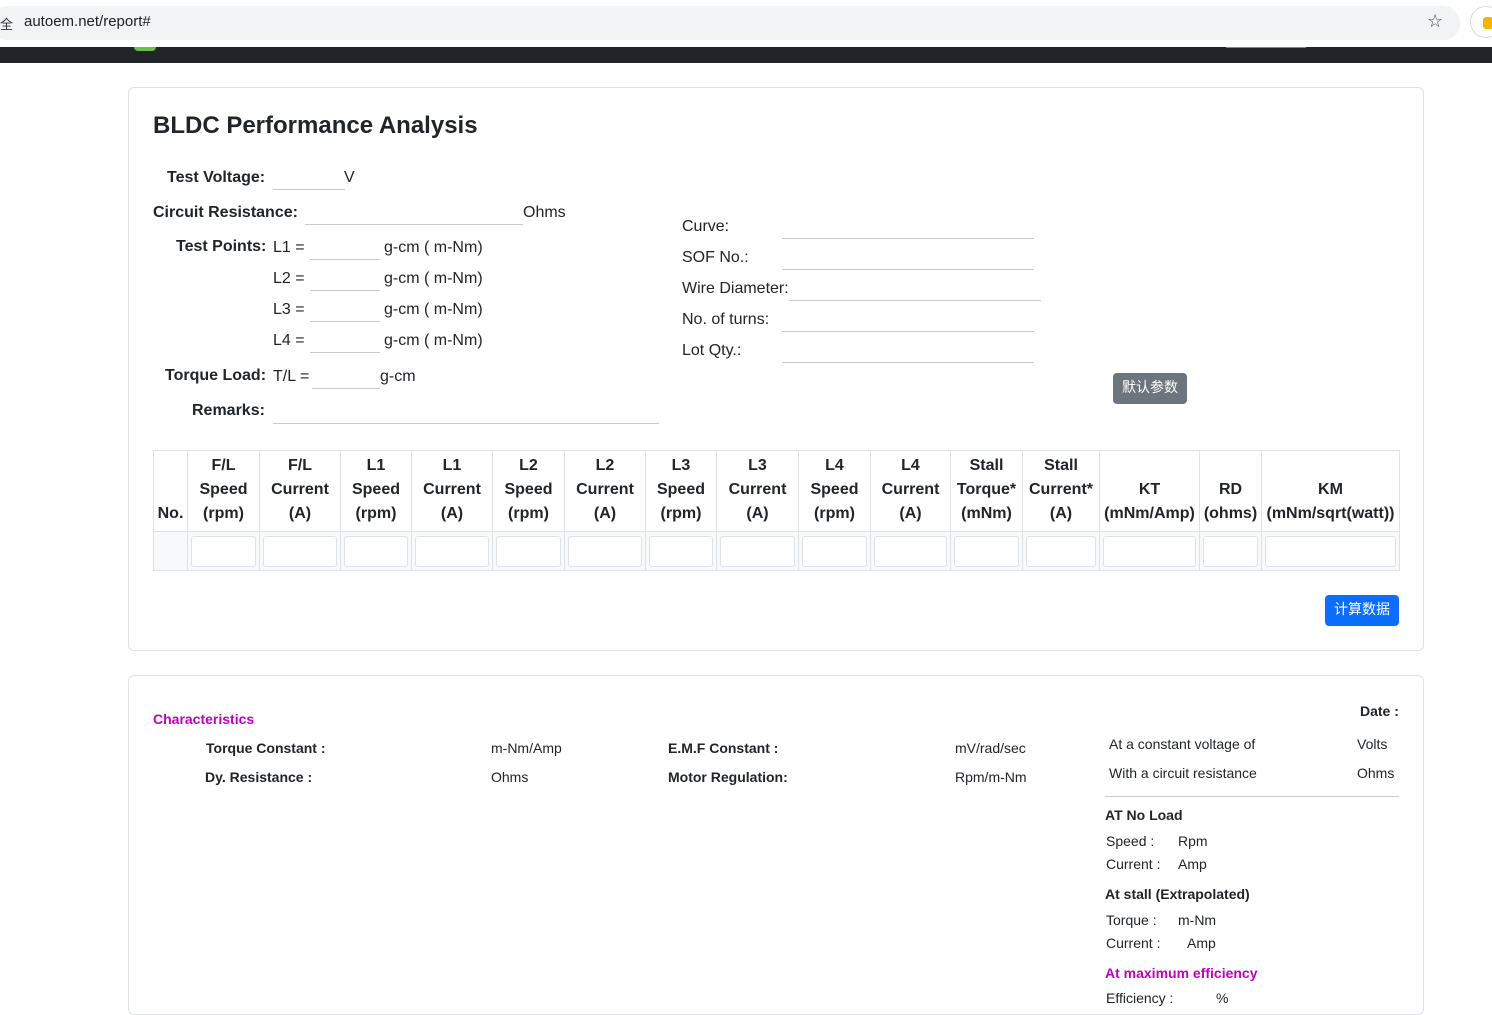 The image size is (1492, 1015). Describe the element at coordinates (345, 311) in the screenshot. I see `test-point-l3-input` at that location.